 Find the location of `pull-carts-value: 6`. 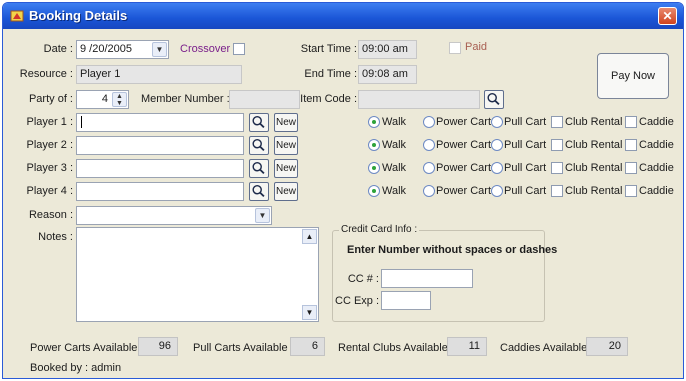

pull-carts-value: 6 is located at coordinates (307, 346).